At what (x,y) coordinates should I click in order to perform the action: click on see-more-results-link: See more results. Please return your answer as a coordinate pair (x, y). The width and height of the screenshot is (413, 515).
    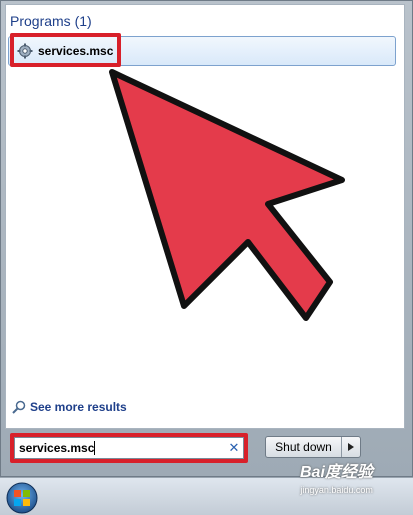
    Looking at the image, I should click on (69, 407).